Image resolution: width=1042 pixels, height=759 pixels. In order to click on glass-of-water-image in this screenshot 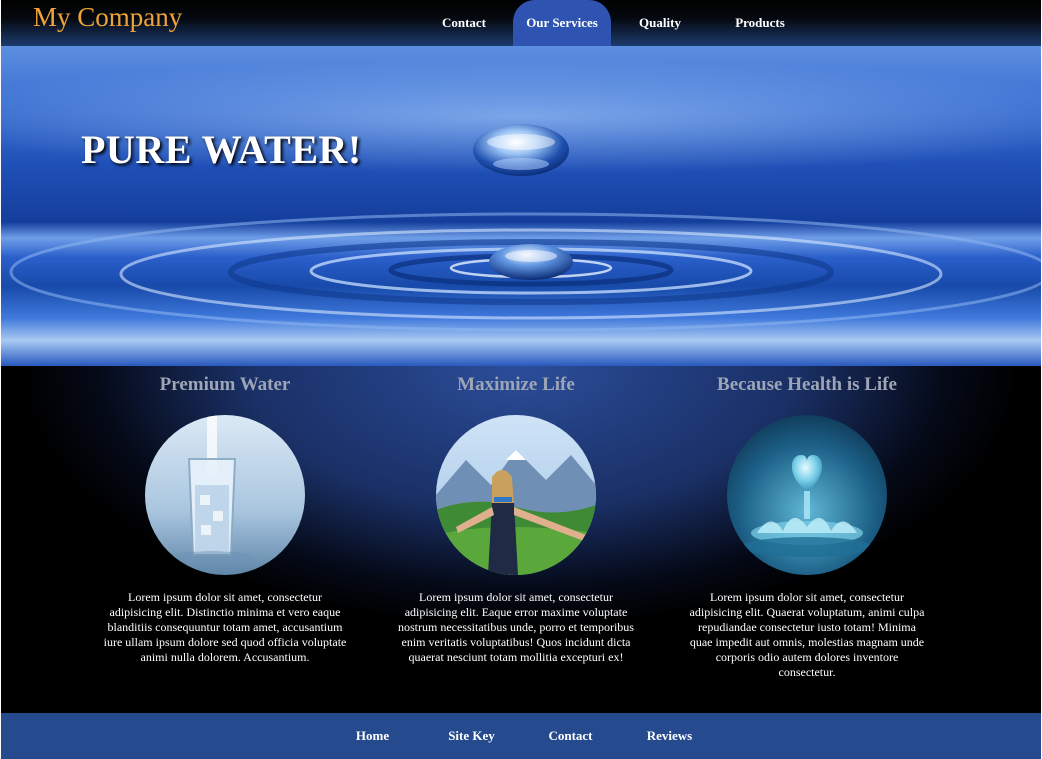, I will do `click(225, 495)`.